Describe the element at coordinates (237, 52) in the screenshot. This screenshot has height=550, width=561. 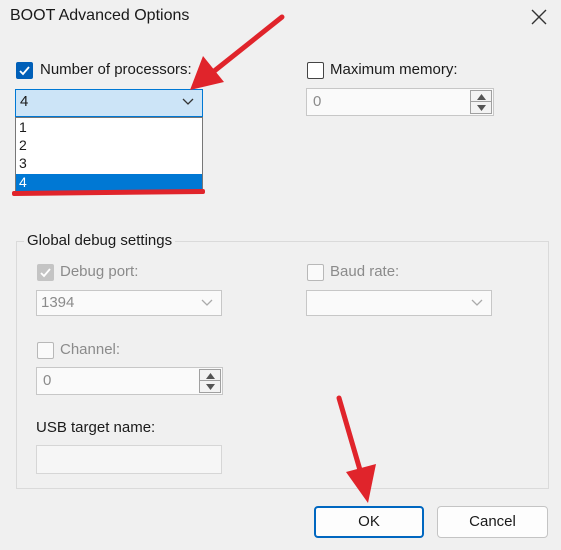
I see `annotation-arrow-processors` at that location.